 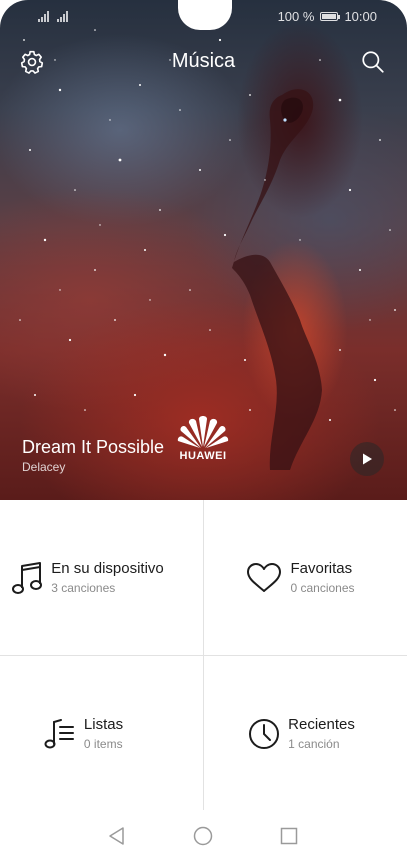 What do you see at coordinates (93, 447) in the screenshot?
I see `now-playing-title: Dream It Possible` at bounding box center [93, 447].